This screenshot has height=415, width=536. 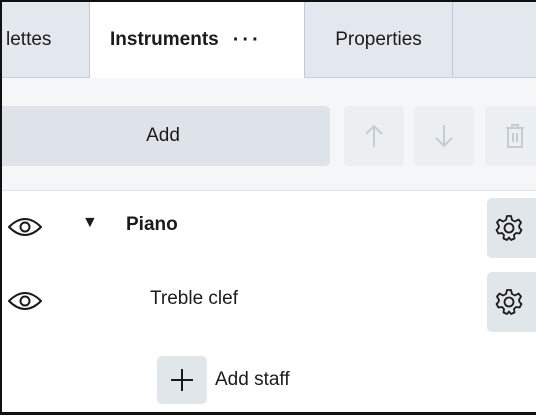 I want to click on add-staff-label: Add staff, so click(x=252, y=379).